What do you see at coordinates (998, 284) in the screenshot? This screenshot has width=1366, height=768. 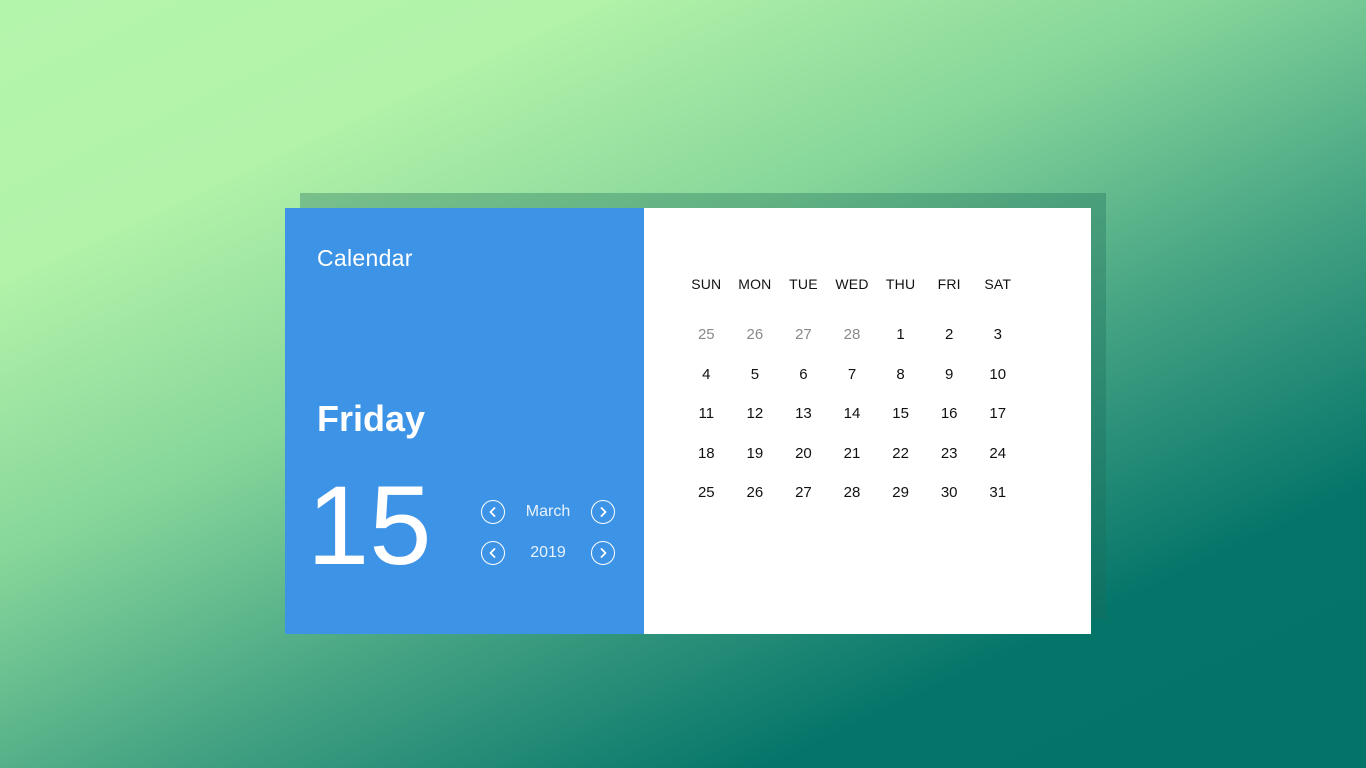 I see `weekday-header: SAT` at bounding box center [998, 284].